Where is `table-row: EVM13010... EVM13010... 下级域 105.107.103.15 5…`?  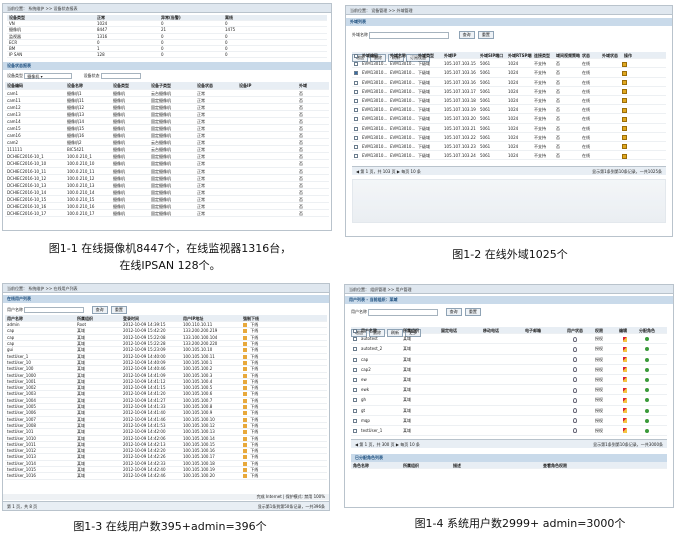
table-row: EVM13010... EVM13010... 下级域 105.107.103.15 5… is located at coordinates (509, 64).